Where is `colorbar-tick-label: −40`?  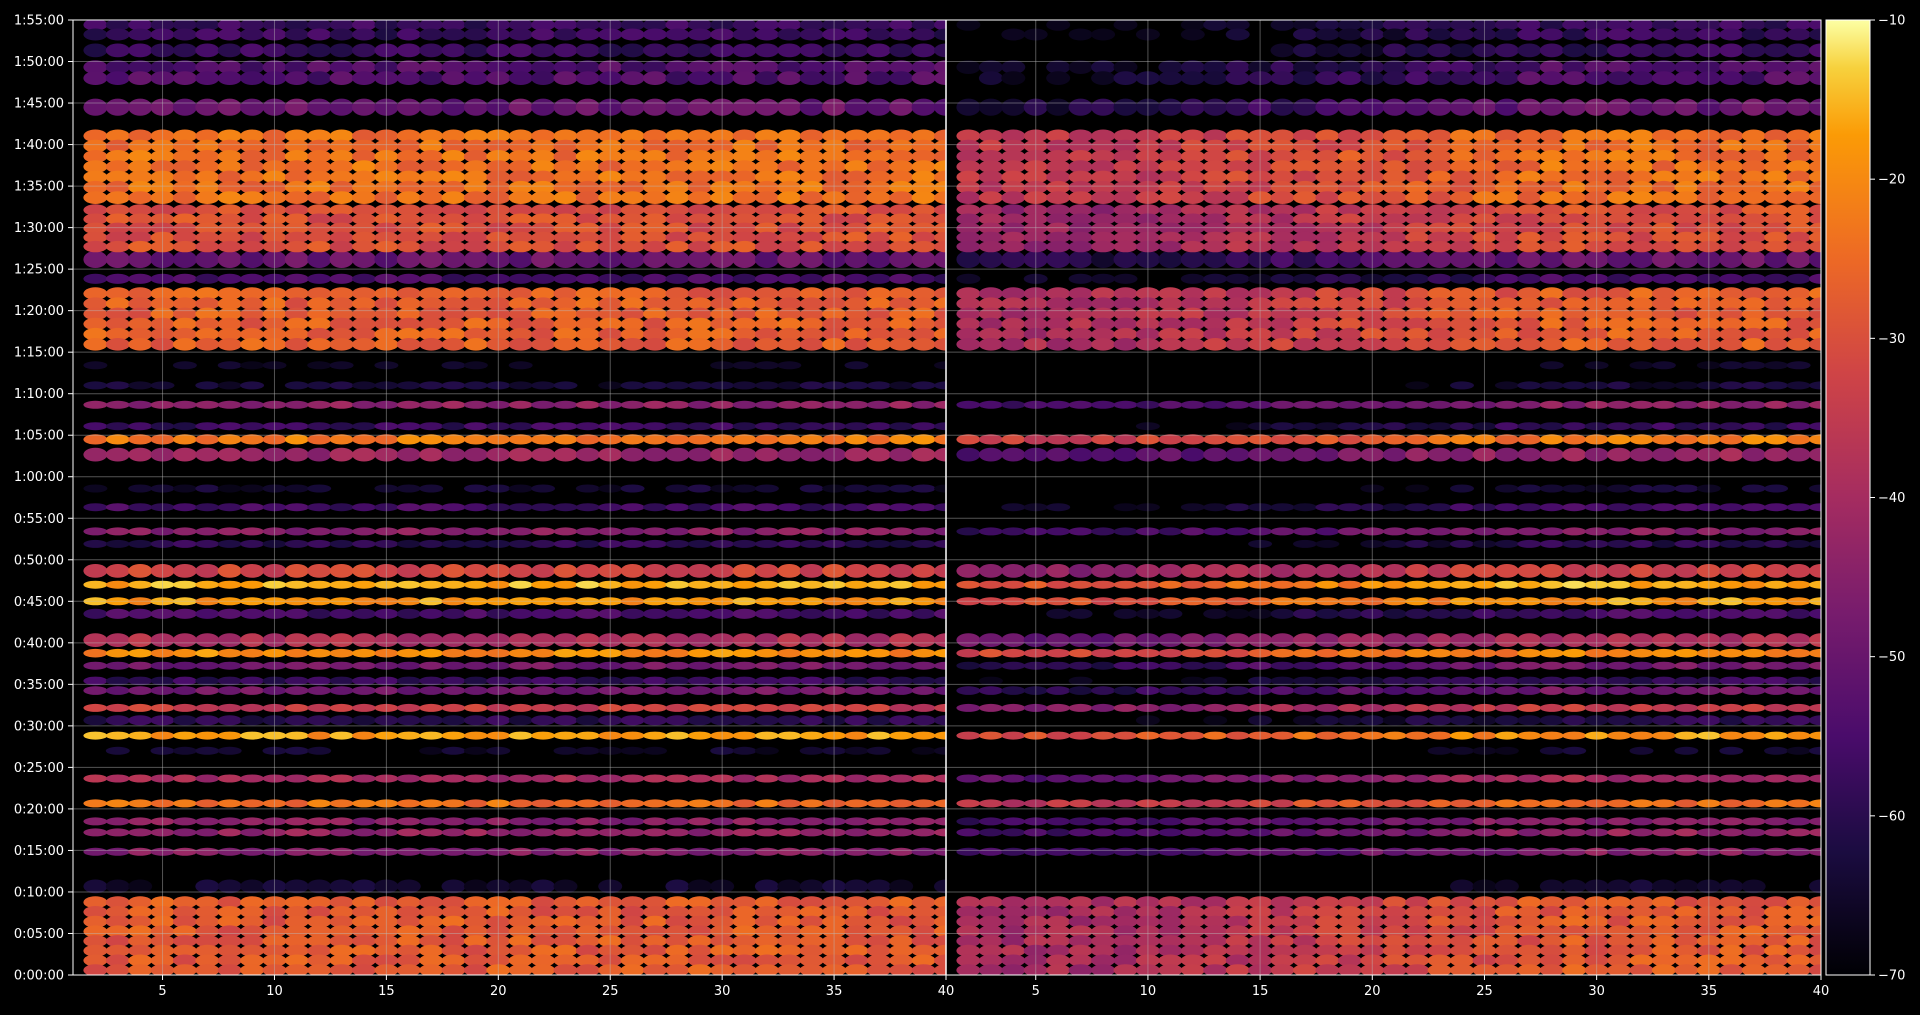
colorbar-tick-label: −40 is located at coordinates (1891, 498).